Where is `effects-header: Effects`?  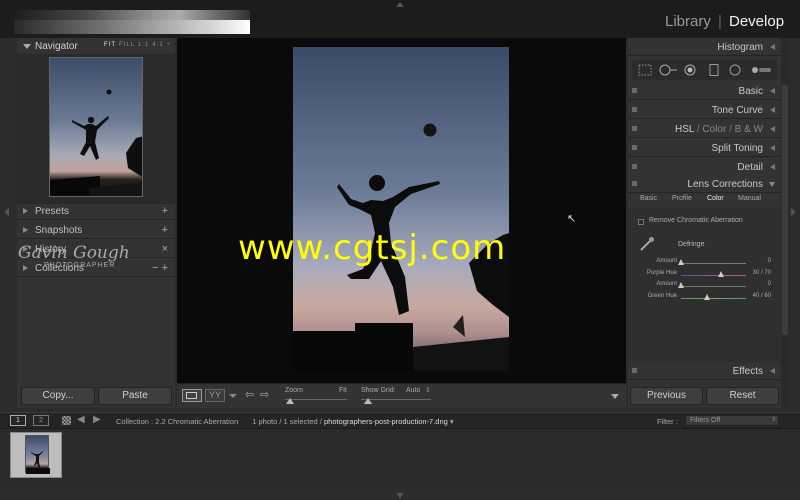
effects-header: Effects is located at coordinates (704, 371).